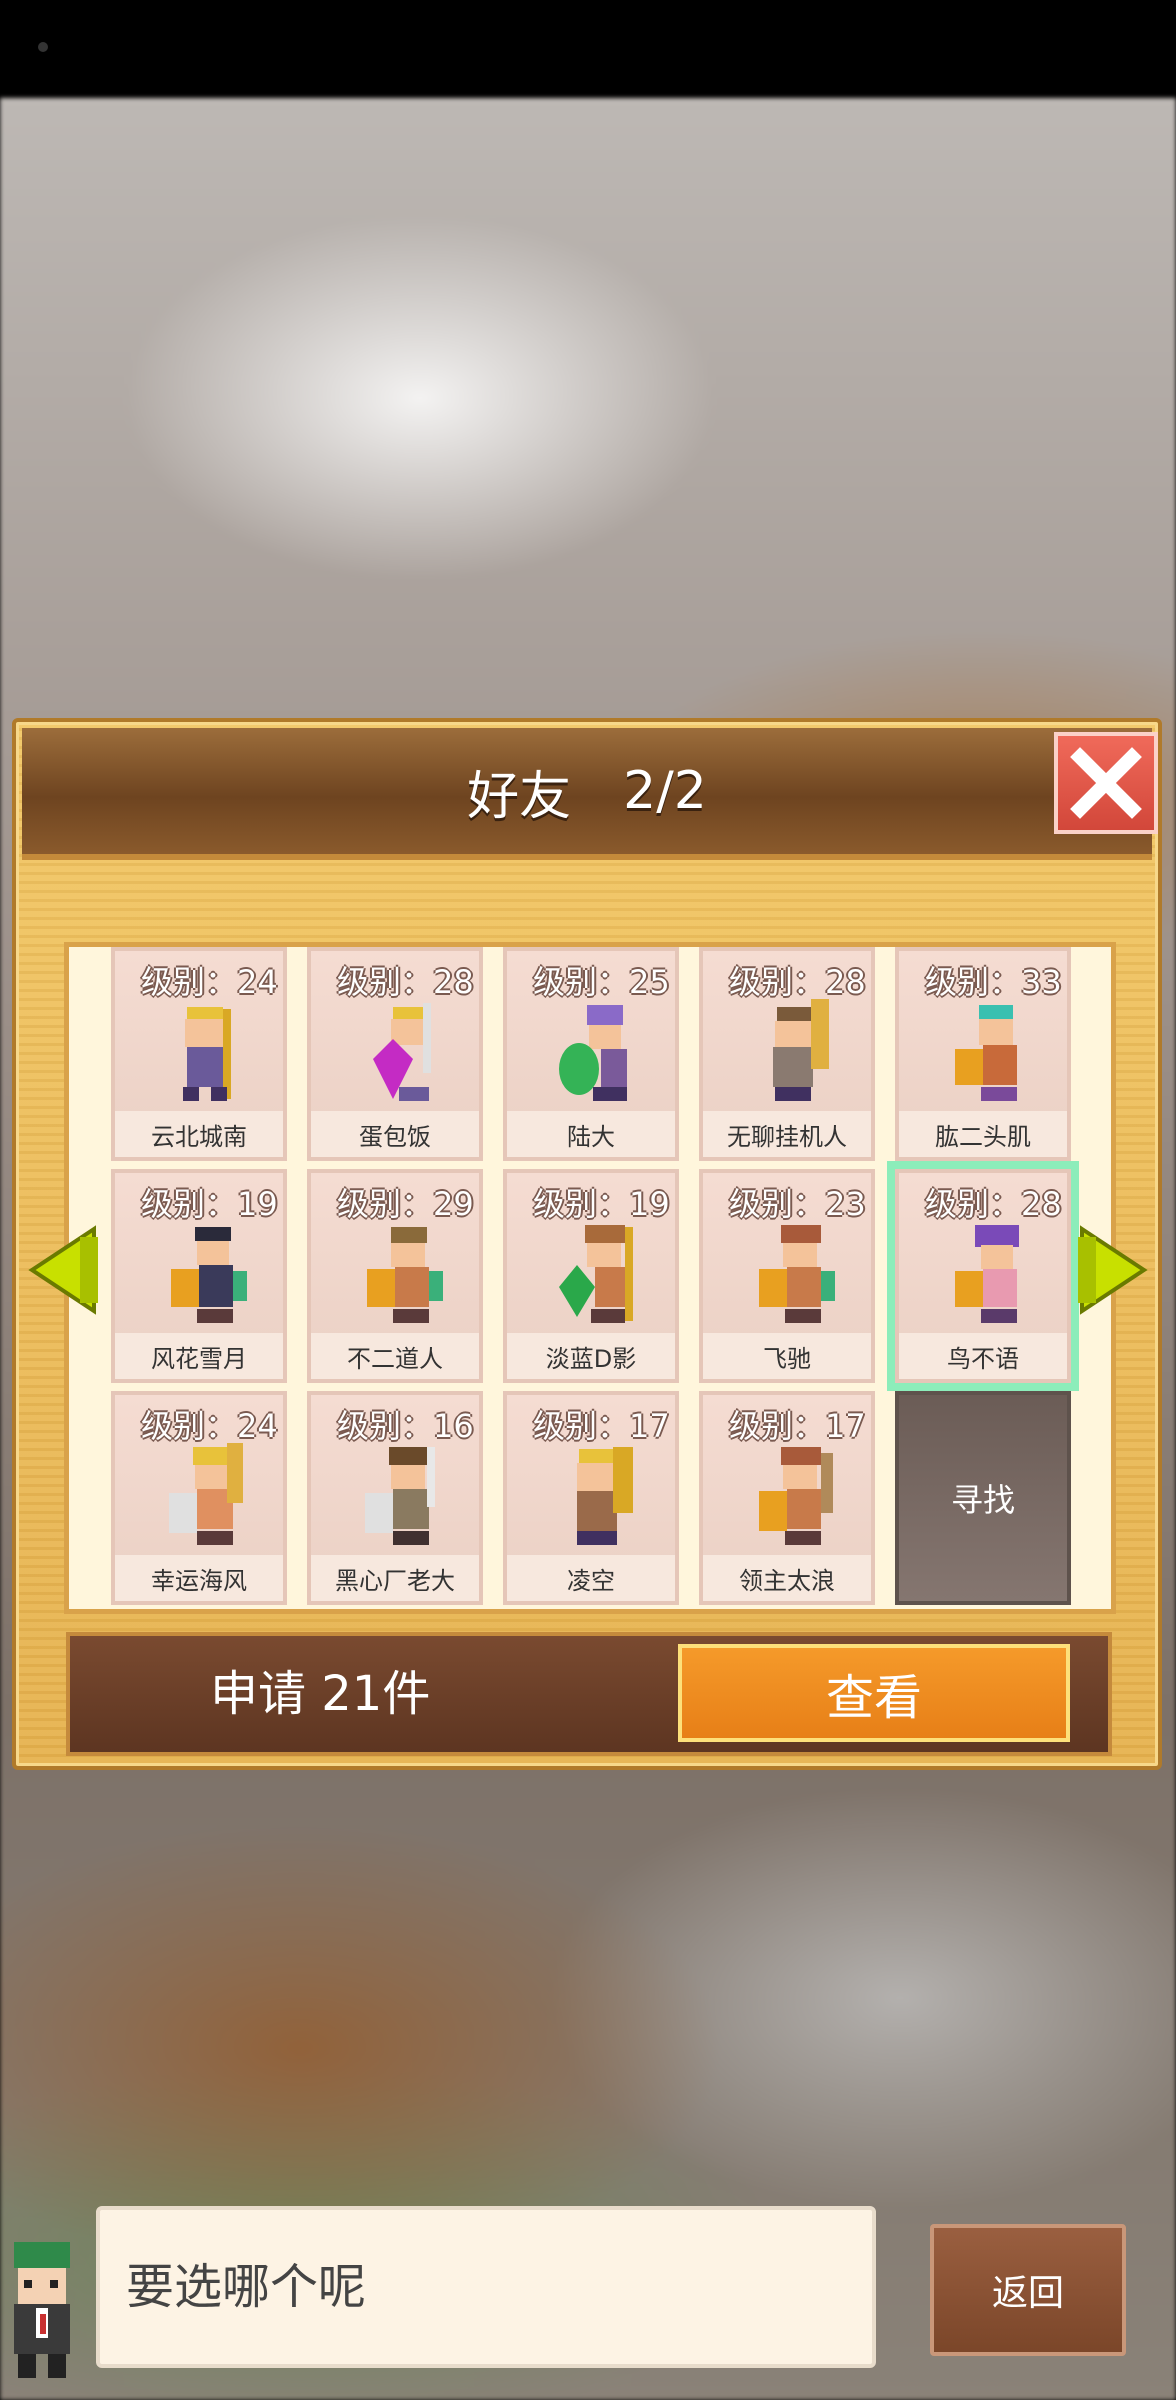 Image resolution: width=1176 pixels, height=2400 pixels. What do you see at coordinates (983, 1356) in the screenshot?
I see `friend-name: 鸟不语` at bounding box center [983, 1356].